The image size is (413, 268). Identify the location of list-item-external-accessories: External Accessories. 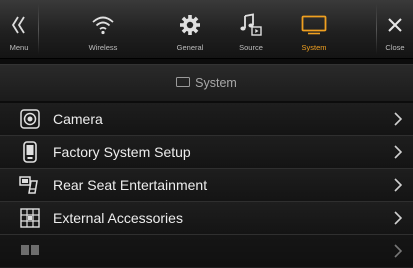
(206, 218).